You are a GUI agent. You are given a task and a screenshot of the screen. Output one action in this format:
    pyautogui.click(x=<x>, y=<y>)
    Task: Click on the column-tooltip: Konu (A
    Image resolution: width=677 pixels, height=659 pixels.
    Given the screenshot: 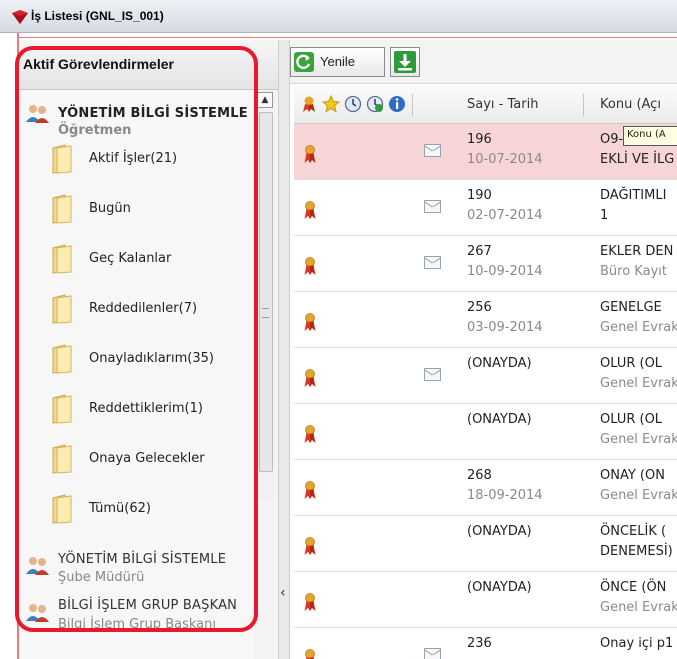 What is the action you would take?
    pyautogui.click(x=650, y=136)
    